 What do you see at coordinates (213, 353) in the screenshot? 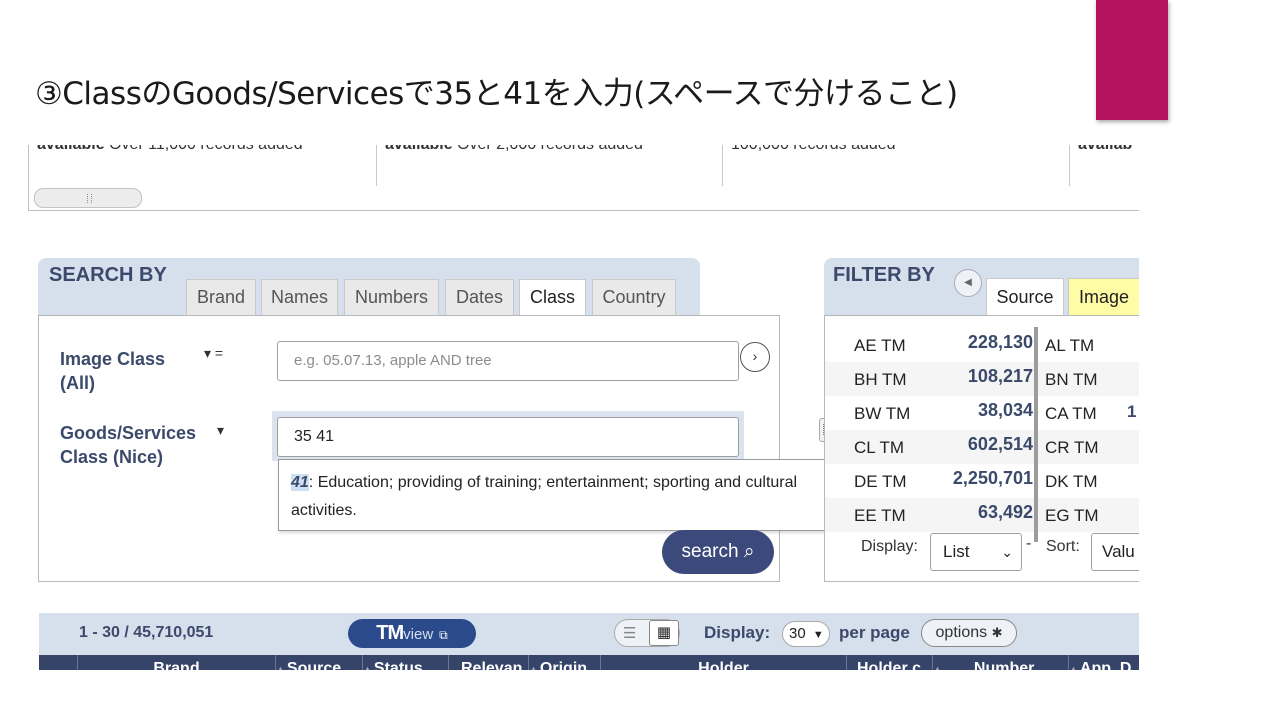
I see `image-class-operator: ▾ =` at bounding box center [213, 353].